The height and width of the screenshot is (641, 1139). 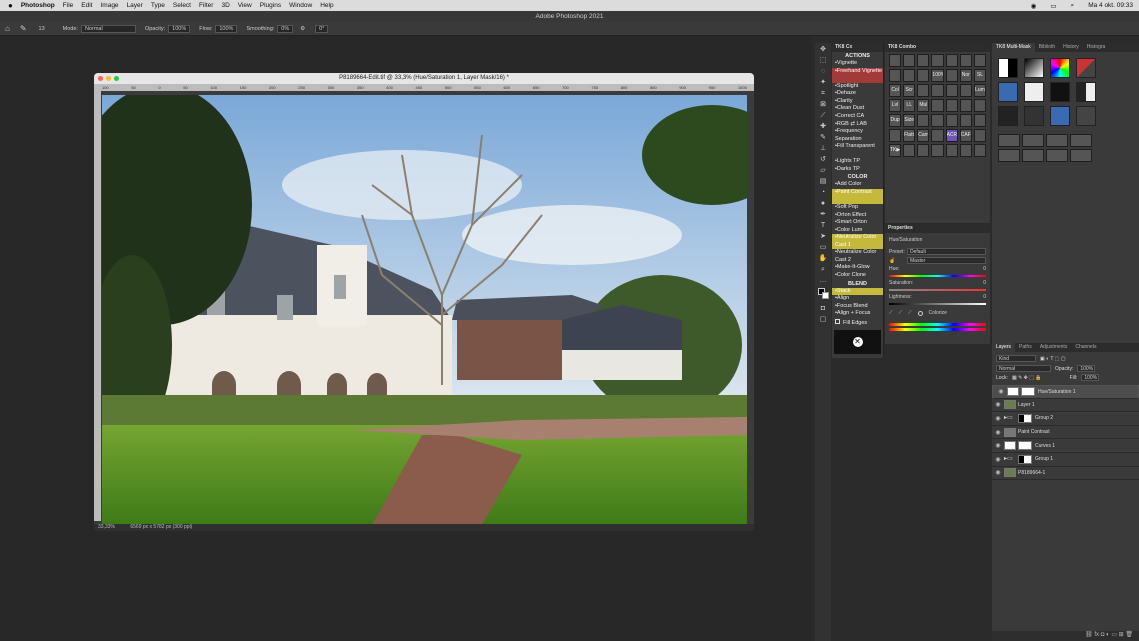 What do you see at coordinates (1053, 6) in the screenshot?
I see `battery-icon: ▭` at bounding box center [1053, 6].